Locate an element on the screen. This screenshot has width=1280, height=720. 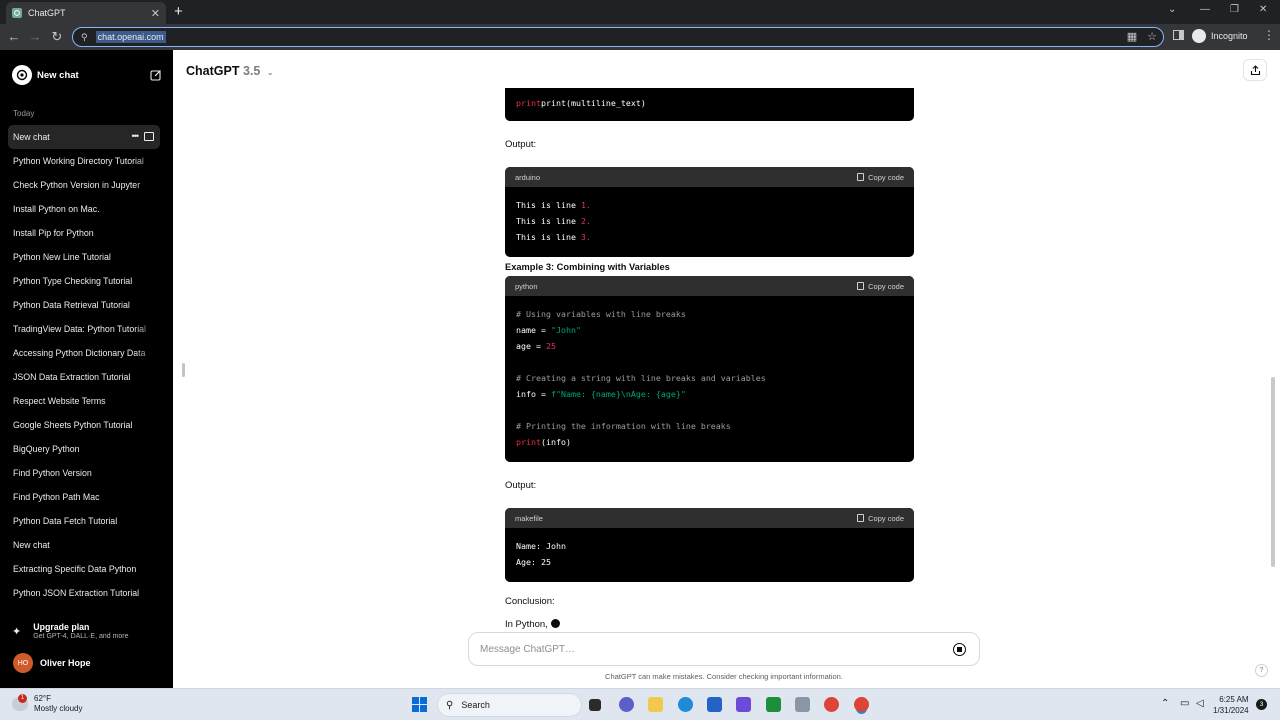
history-item: Google Sheets Python Tutorial is located at coordinates (84, 425).